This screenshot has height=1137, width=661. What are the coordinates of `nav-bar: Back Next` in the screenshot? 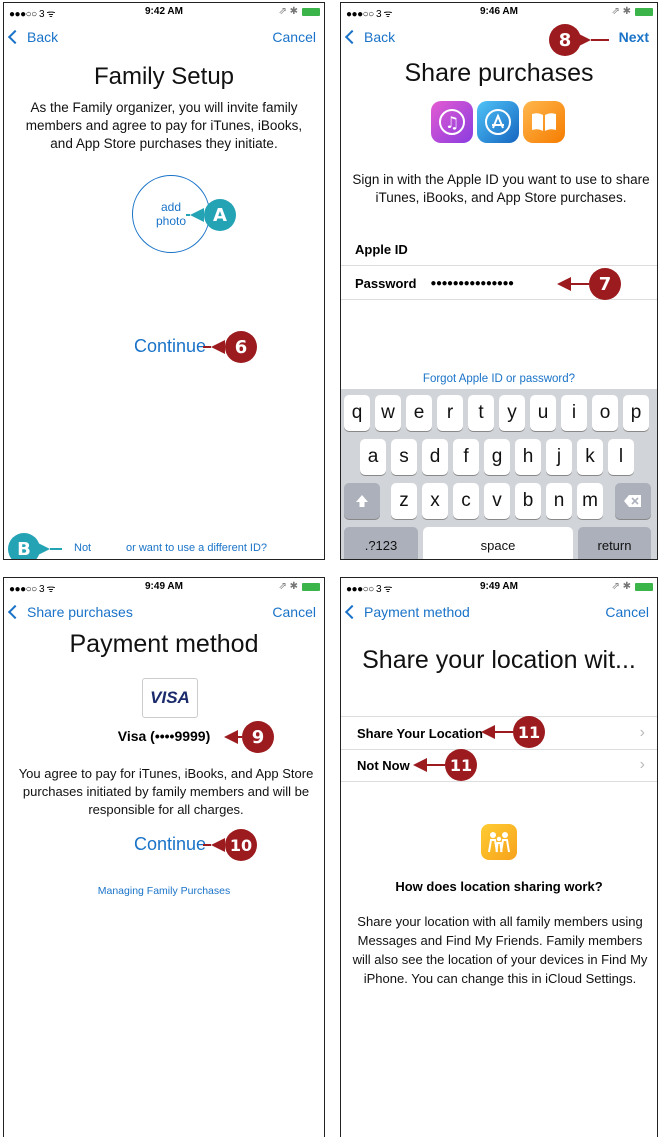 It's located at (499, 37).